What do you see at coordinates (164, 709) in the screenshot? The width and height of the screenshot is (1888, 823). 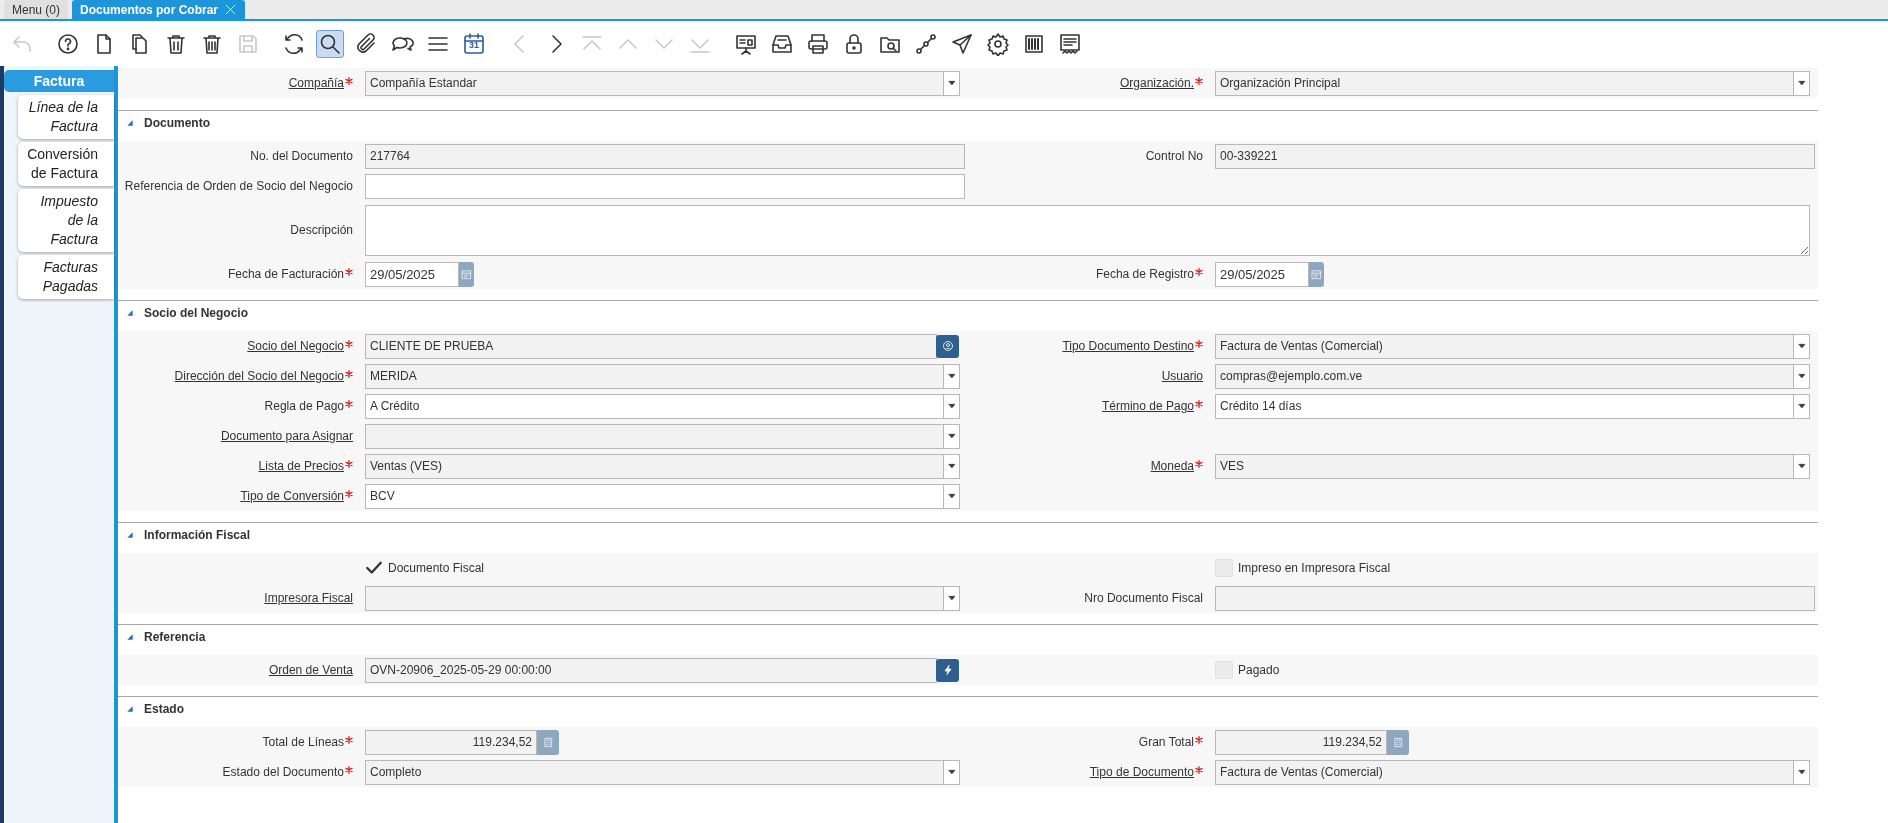 I see `section-title: Estado` at bounding box center [164, 709].